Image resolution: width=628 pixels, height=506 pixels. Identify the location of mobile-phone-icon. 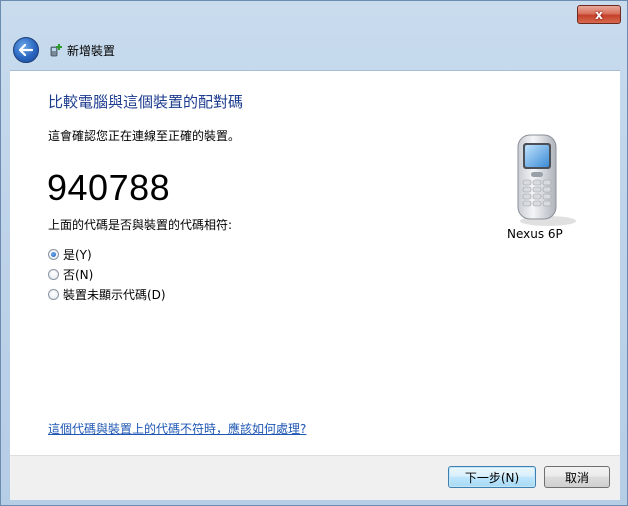
(546, 180).